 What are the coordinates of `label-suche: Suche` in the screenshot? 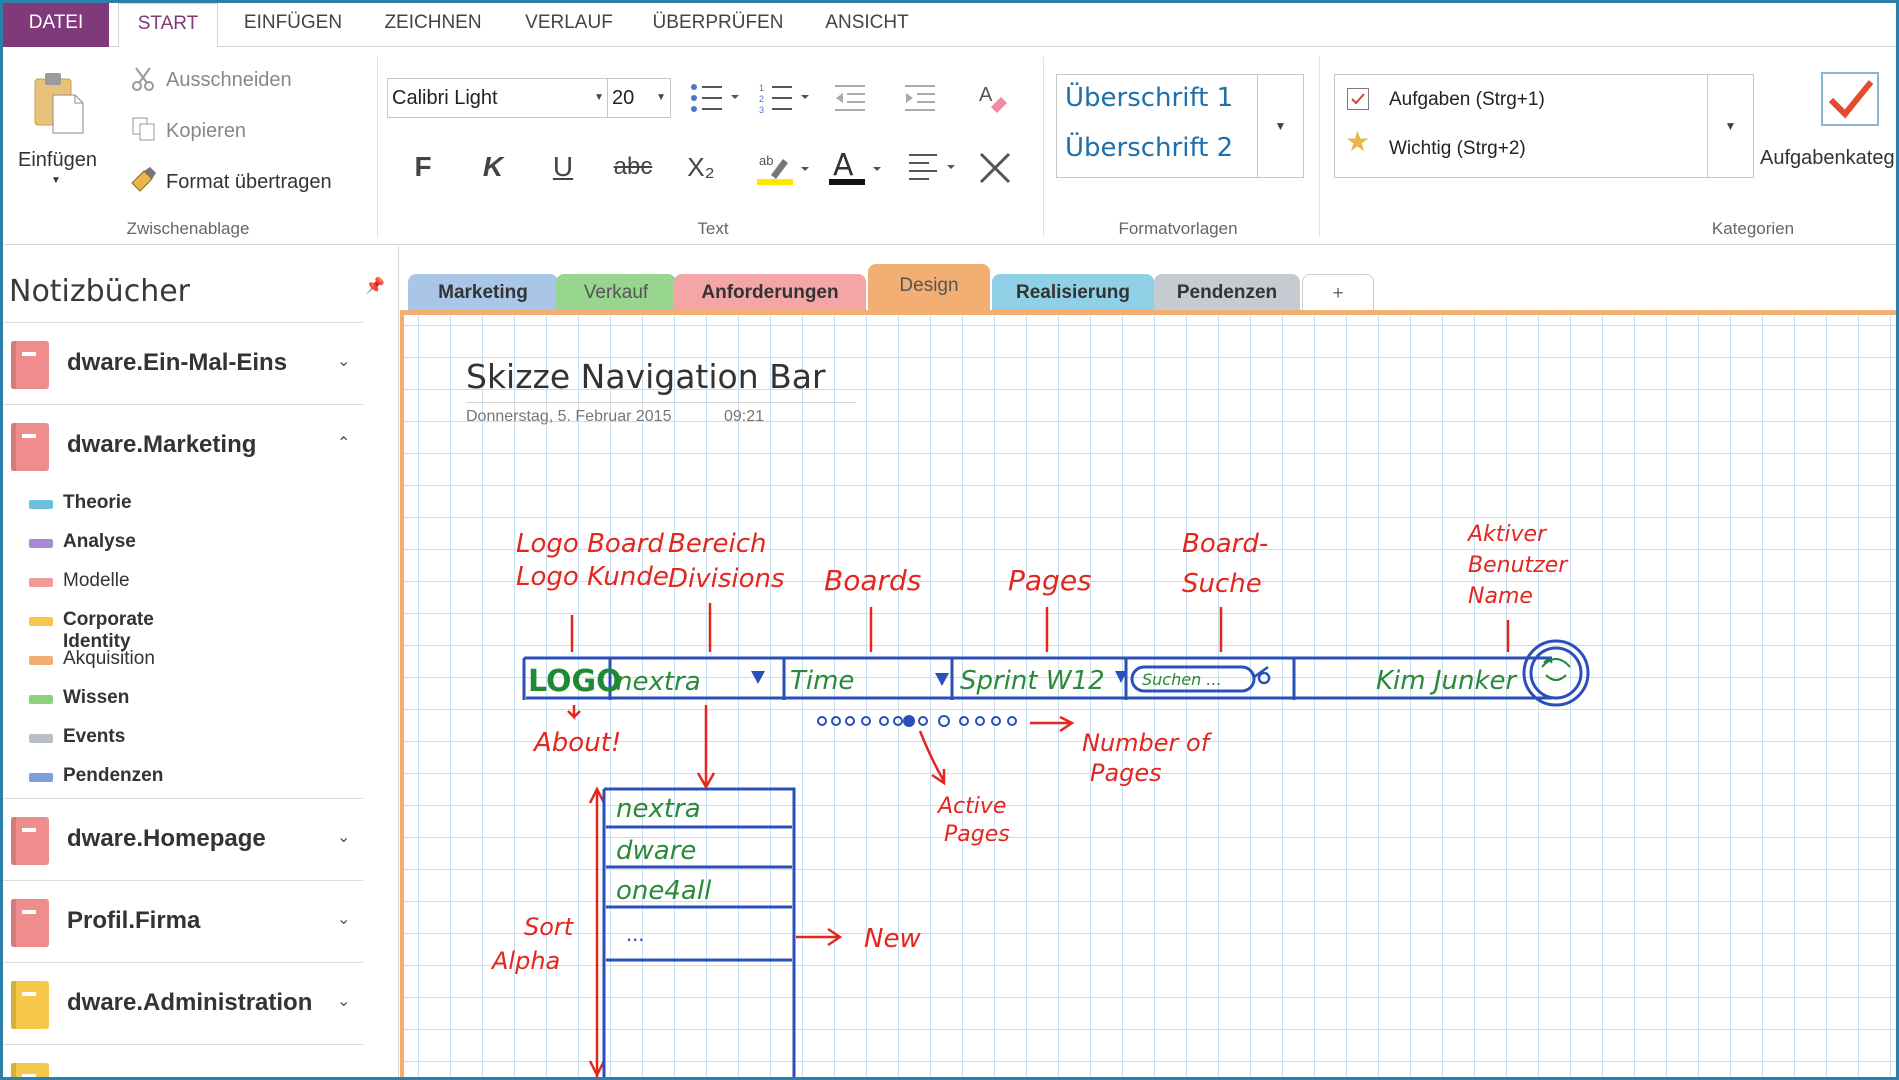 It's located at (1222, 584).